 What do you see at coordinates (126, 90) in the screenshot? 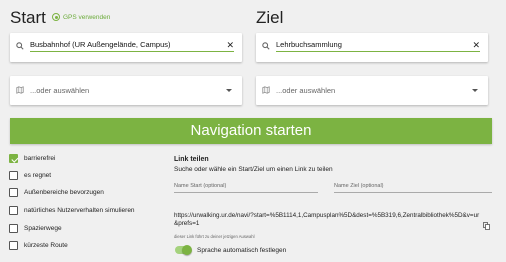
I see `start-select: ...oder auswählen` at bounding box center [126, 90].